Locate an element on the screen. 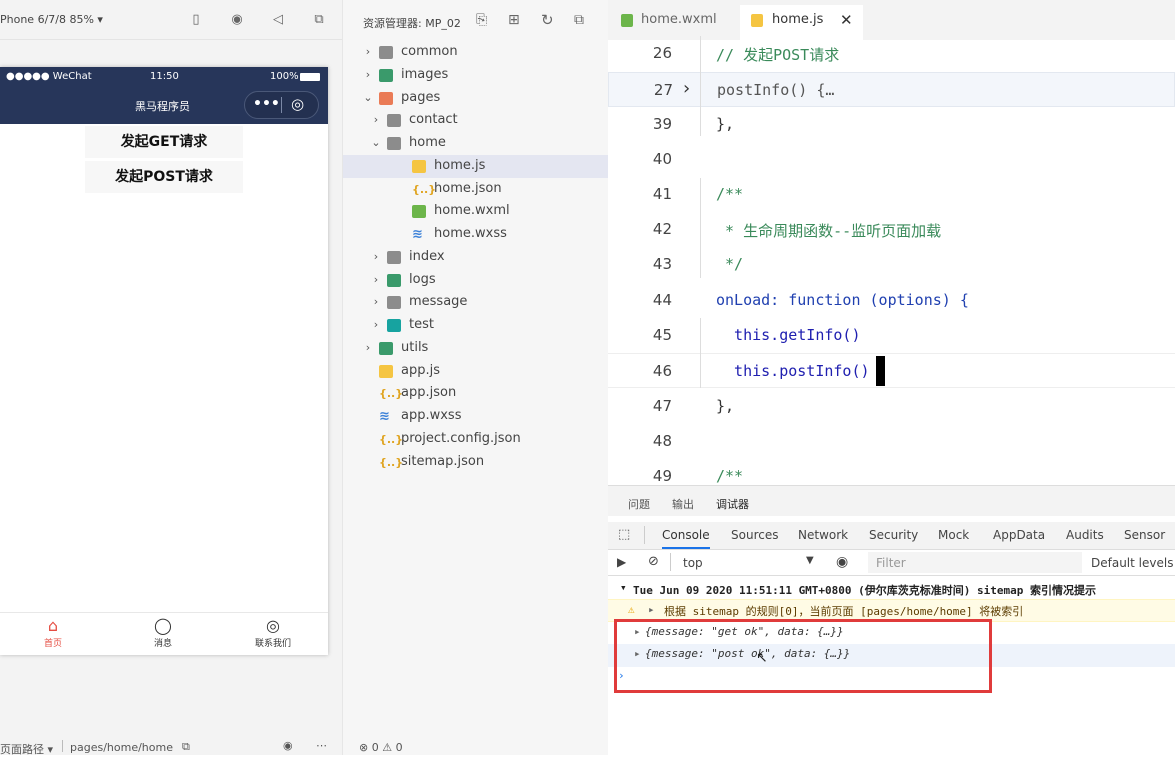 The image size is (1175, 757). sidebar-toggle-icon: ▶ is located at coordinates (621, 562).